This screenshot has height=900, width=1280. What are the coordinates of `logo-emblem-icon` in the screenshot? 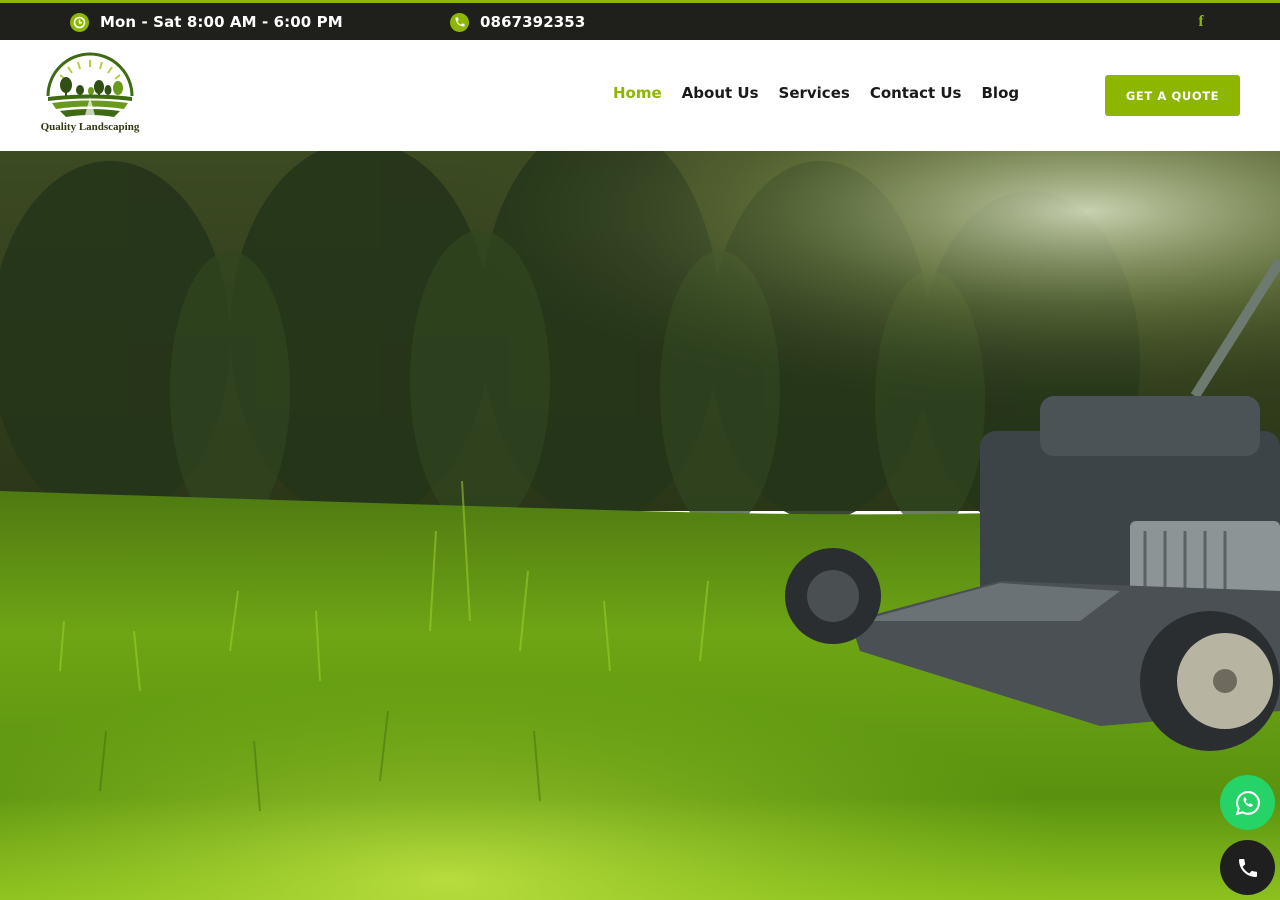 It's located at (90, 85).